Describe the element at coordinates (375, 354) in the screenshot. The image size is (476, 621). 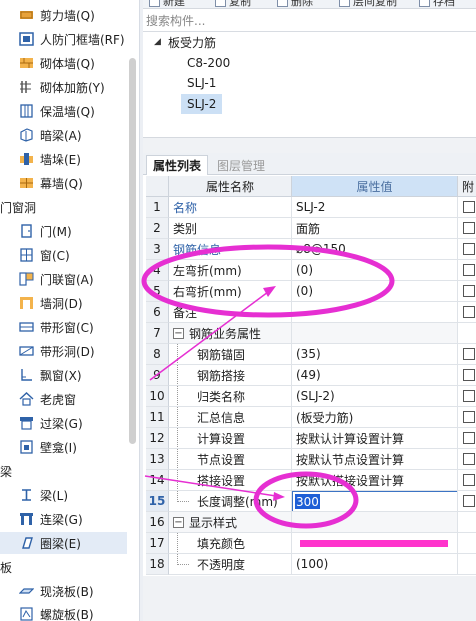
I see `property-value: (35)` at that location.